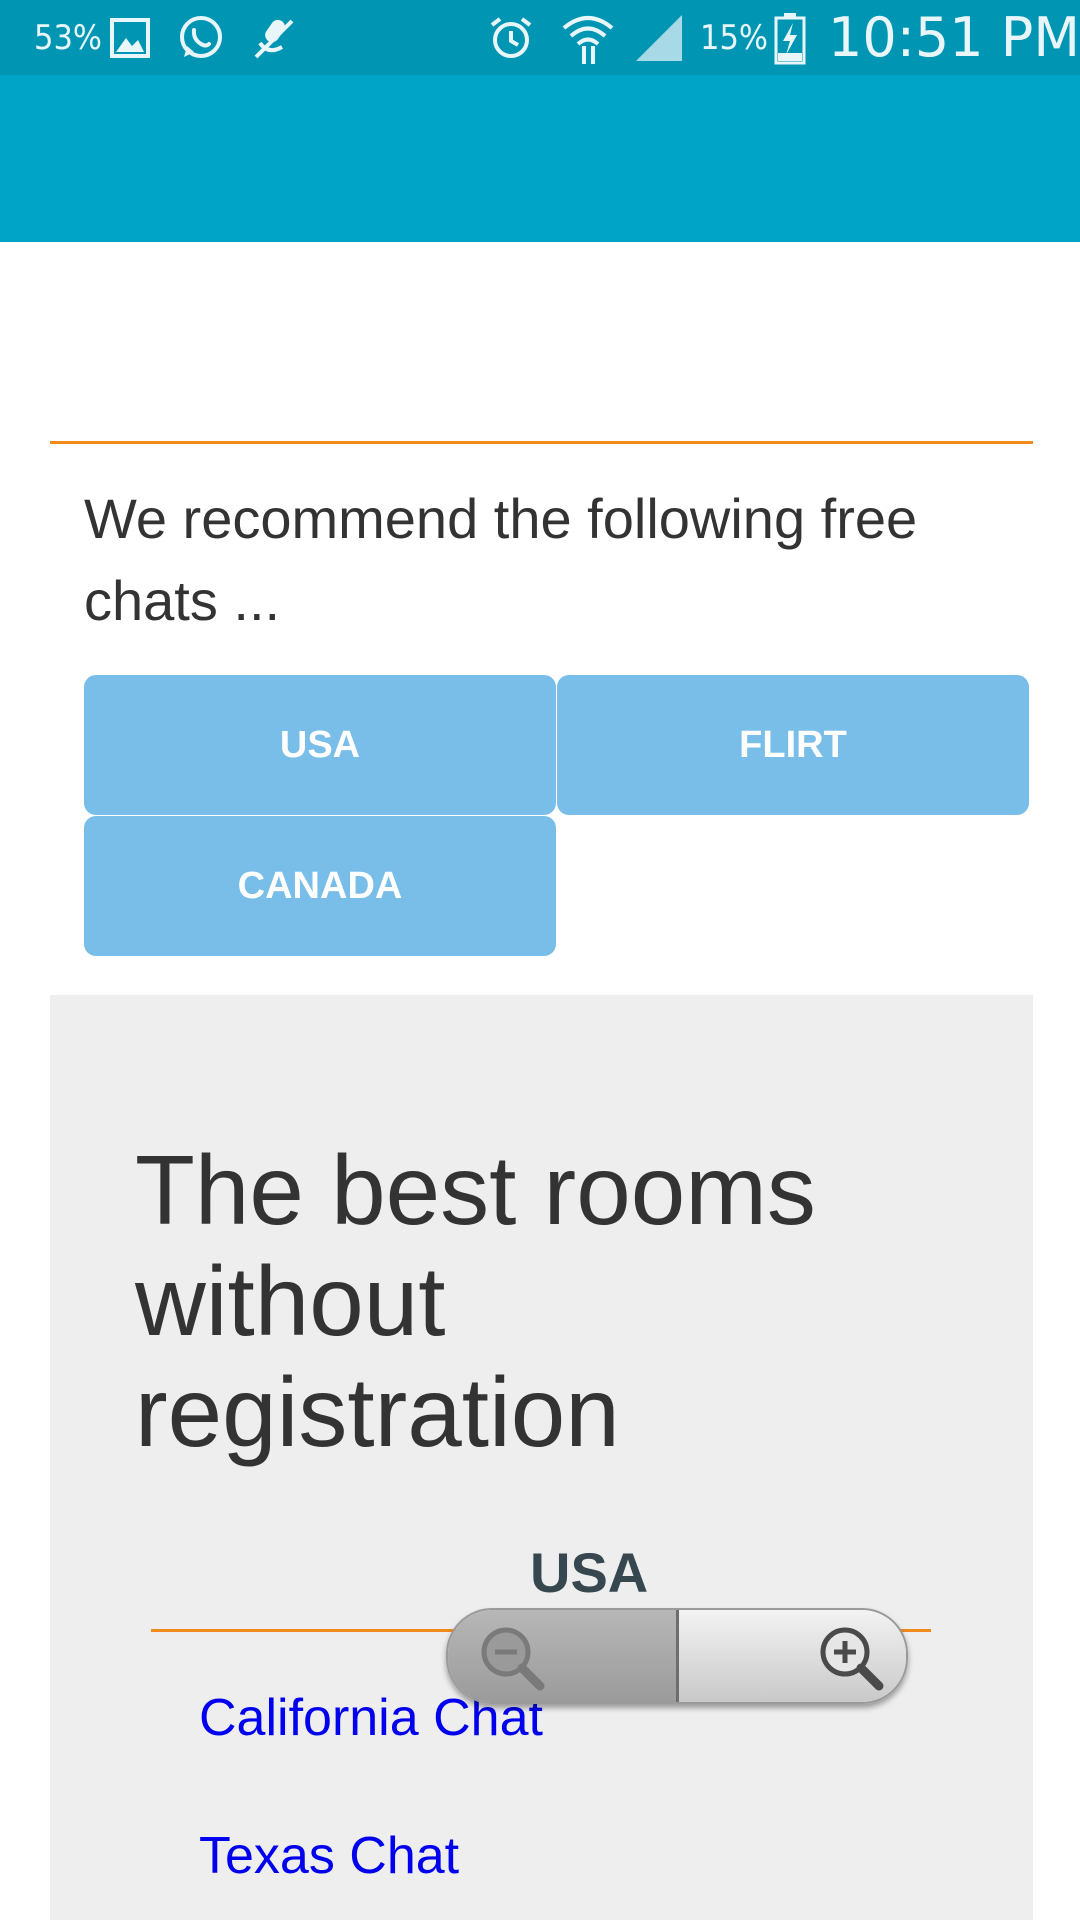 This screenshot has width=1080, height=1920. Describe the element at coordinates (659, 37) in the screenshot. I see `signal-icon` at that location.